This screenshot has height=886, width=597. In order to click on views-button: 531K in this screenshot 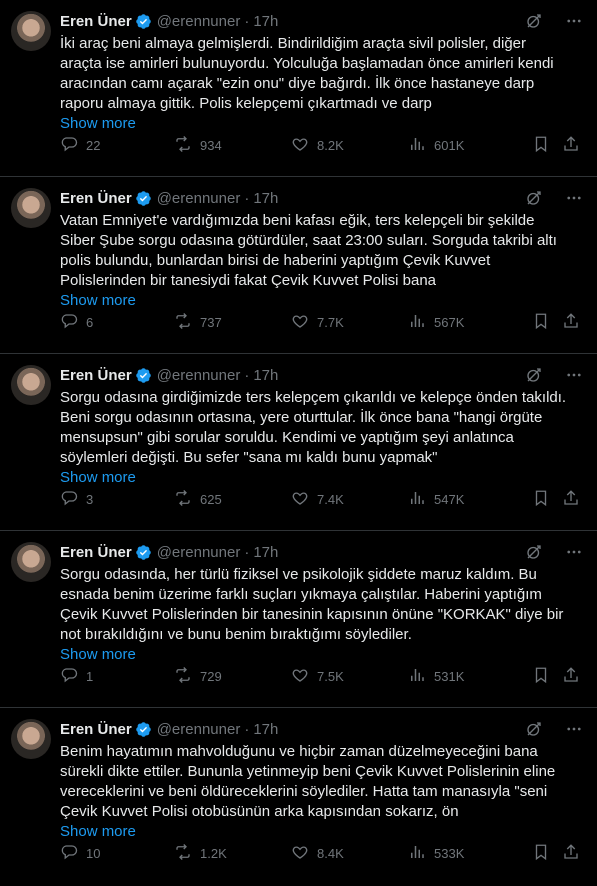, I will do `click(470, 676)`.